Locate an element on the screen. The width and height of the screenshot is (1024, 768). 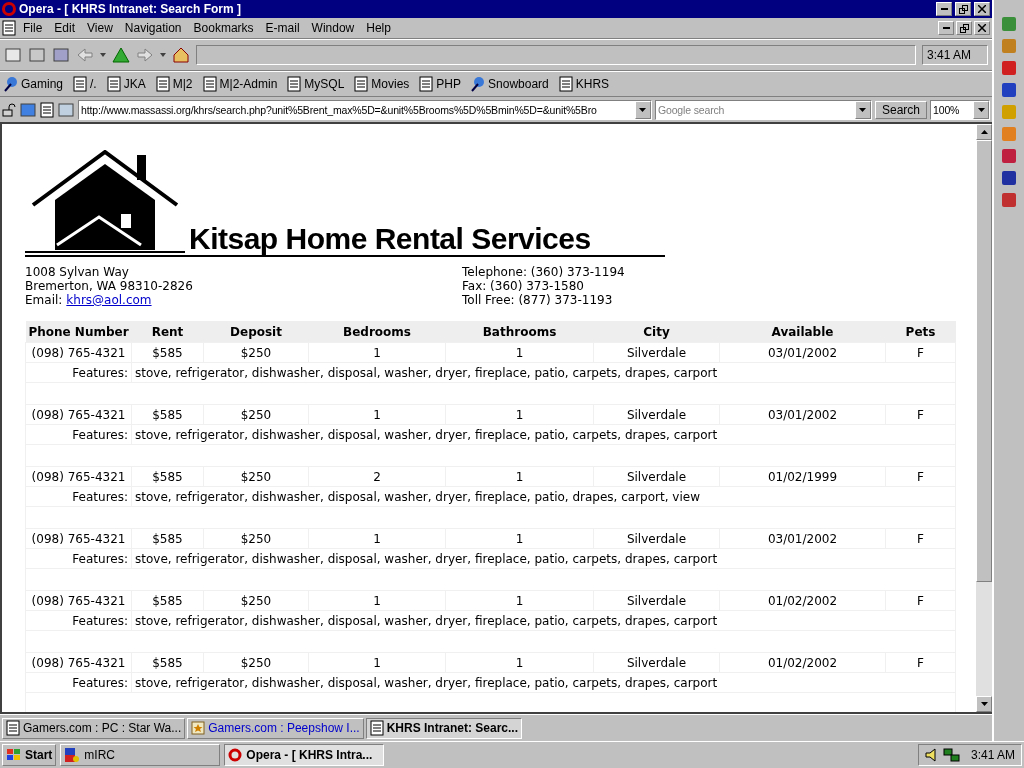
column-header: Deposit is located at coordinates (256, 332).